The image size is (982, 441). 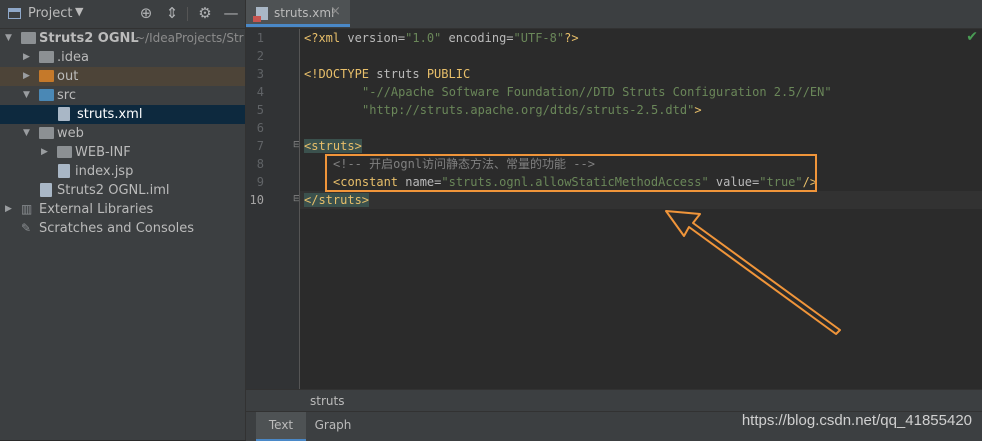 What do you see at coordinates (614, 400) in the screenshot?
I see `breadcrumb: struts` at bounding box center [614, 400].